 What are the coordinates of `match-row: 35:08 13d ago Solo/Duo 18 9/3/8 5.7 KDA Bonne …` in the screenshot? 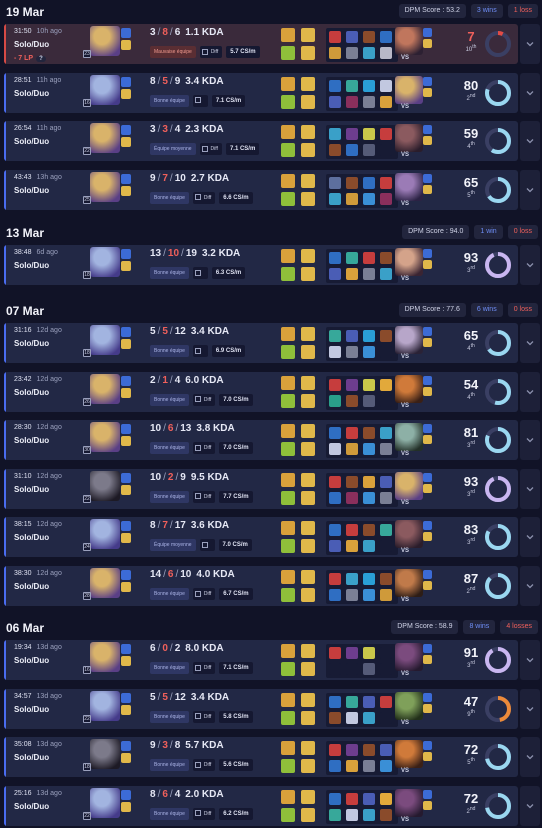 It's located at (261, 757).